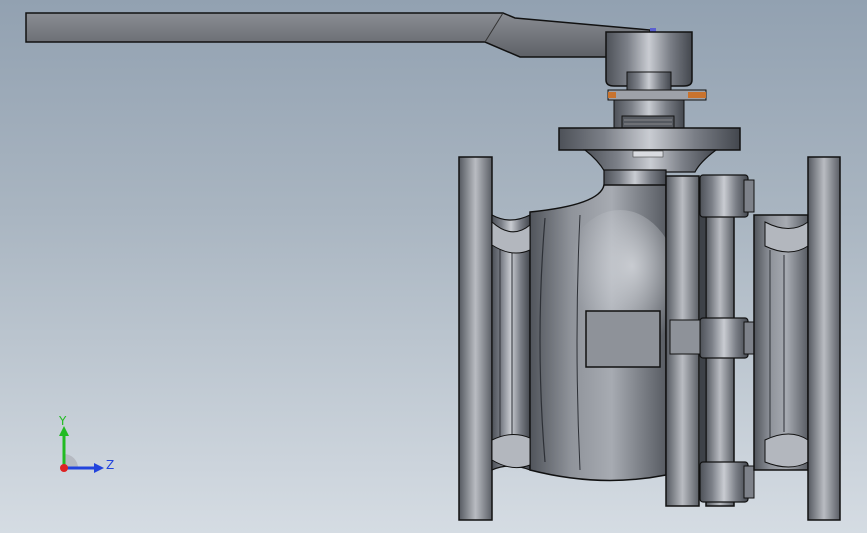  I want to click on bonnet-flange, so click(649, 150).